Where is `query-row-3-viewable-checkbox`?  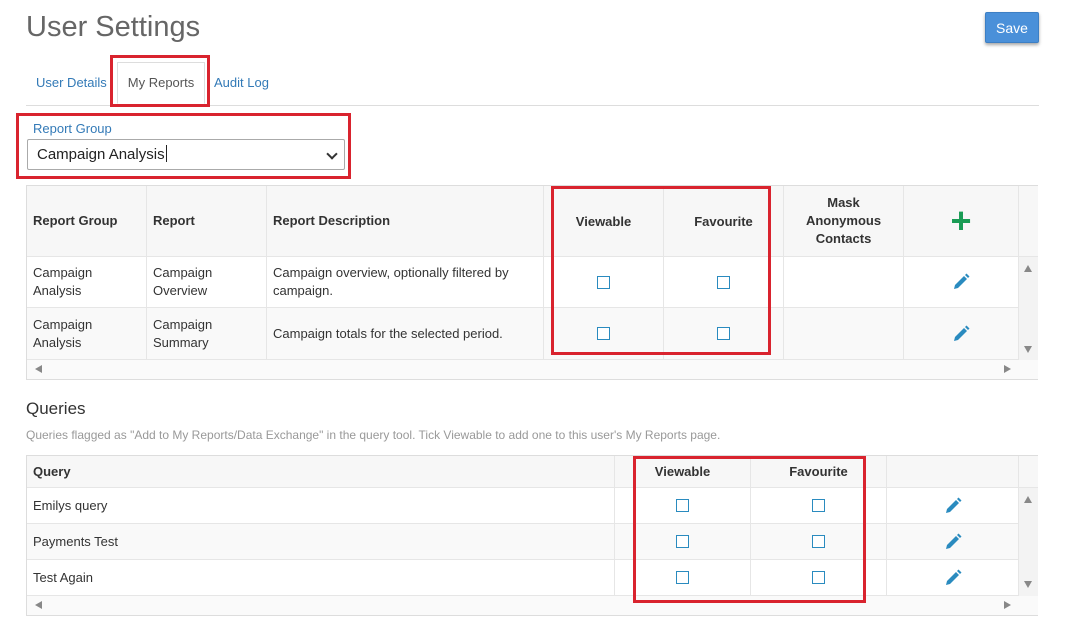
query-row-3-viewable-checkbox is located at coordinates (682, 577).